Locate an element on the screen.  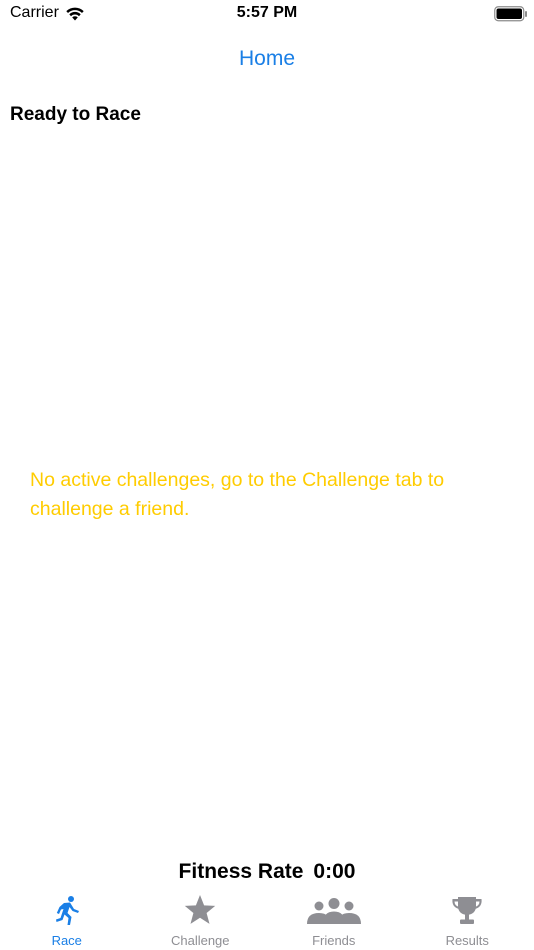
status-bar: Carrier 5:57 PM is located at coordinates (267, 14).